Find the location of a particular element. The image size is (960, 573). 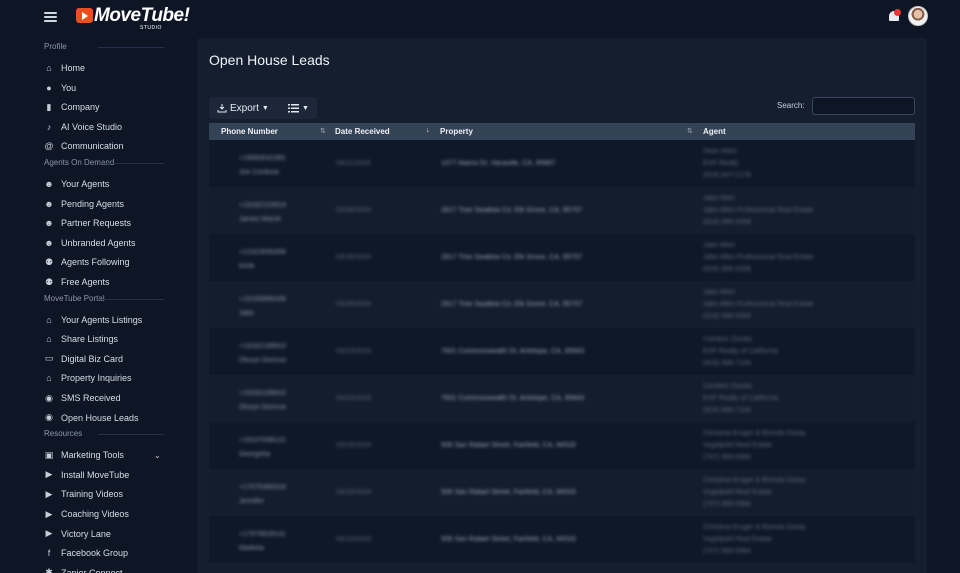

chevron-down-icon: ⌄ is located at coordinates (157, 455).